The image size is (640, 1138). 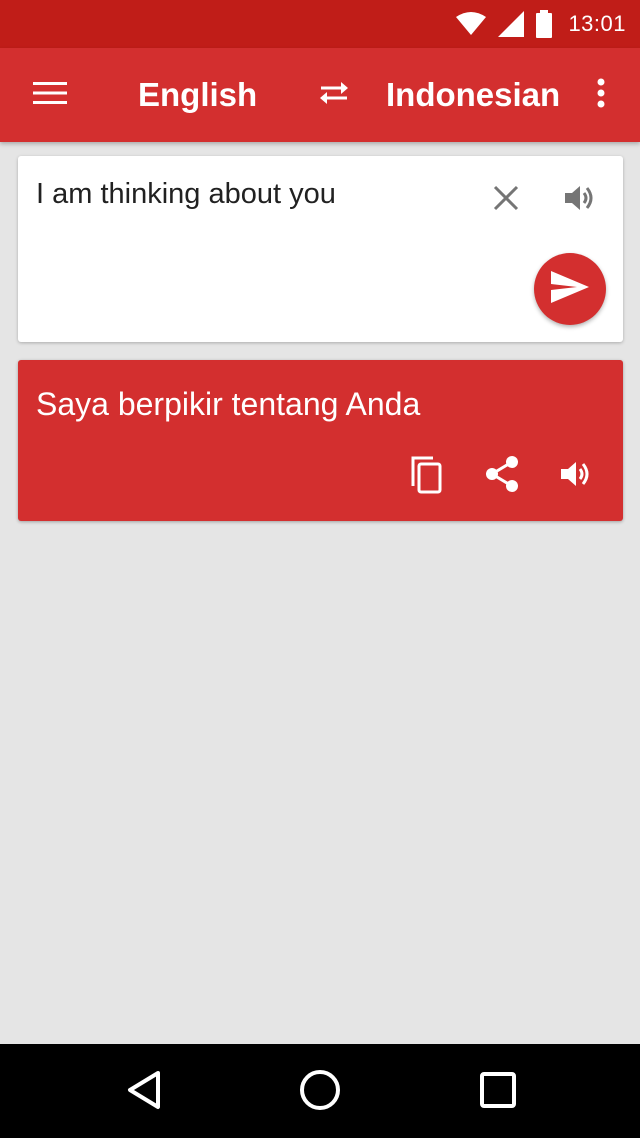 I want to click on translate-button, so click(x=570, y=289).